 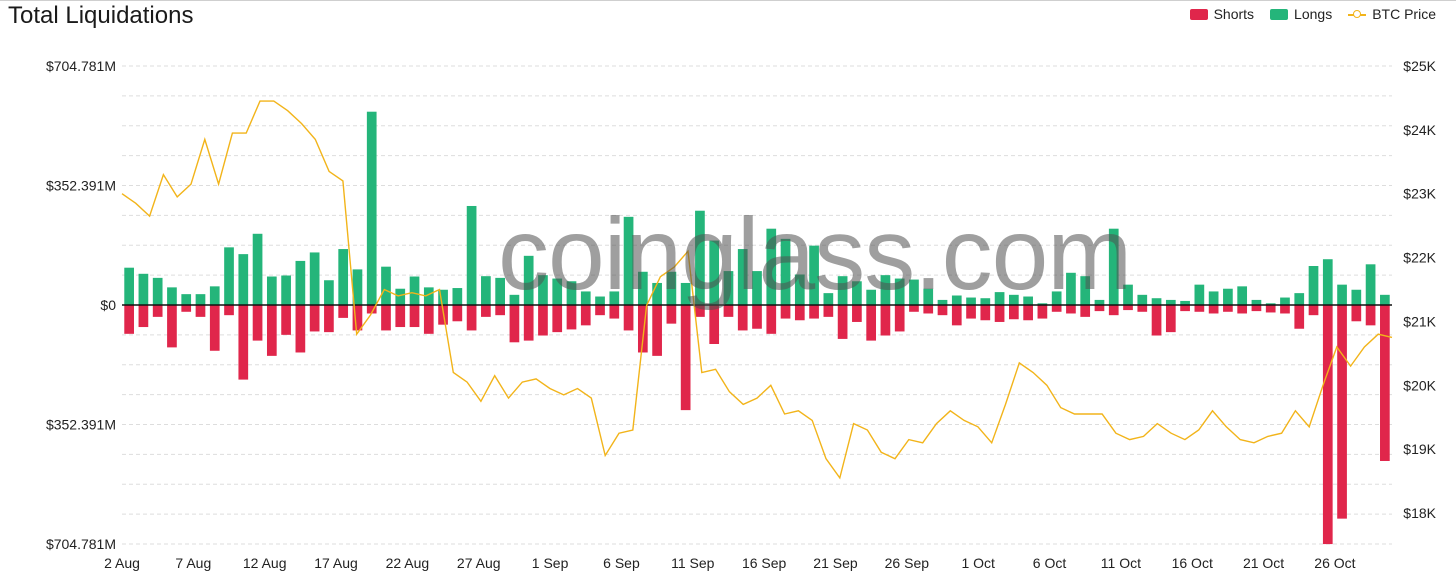 What do you see at coordinates (265, 563) in the screenshot?
I see `x-tick-label: 12 Aug` at bounding box center [265, 563].